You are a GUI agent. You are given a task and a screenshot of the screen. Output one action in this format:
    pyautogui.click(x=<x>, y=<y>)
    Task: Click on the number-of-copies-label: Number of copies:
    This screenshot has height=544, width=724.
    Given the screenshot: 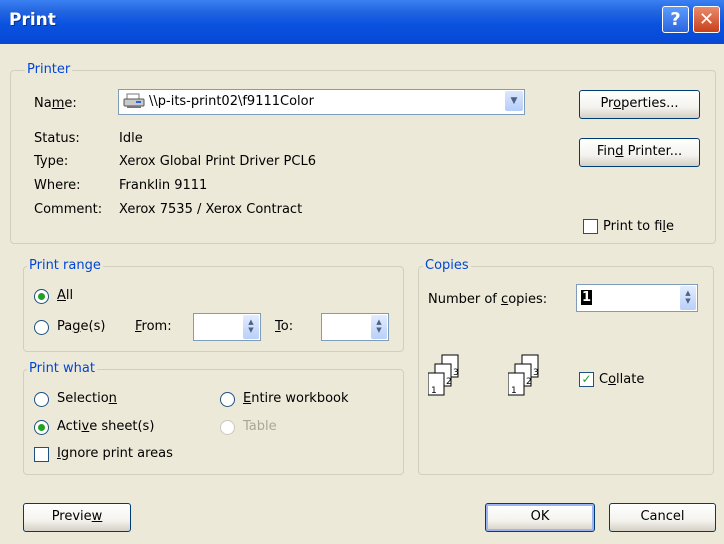 What is the action you would take?
    pyautogui.click(x=488, y=299)
    